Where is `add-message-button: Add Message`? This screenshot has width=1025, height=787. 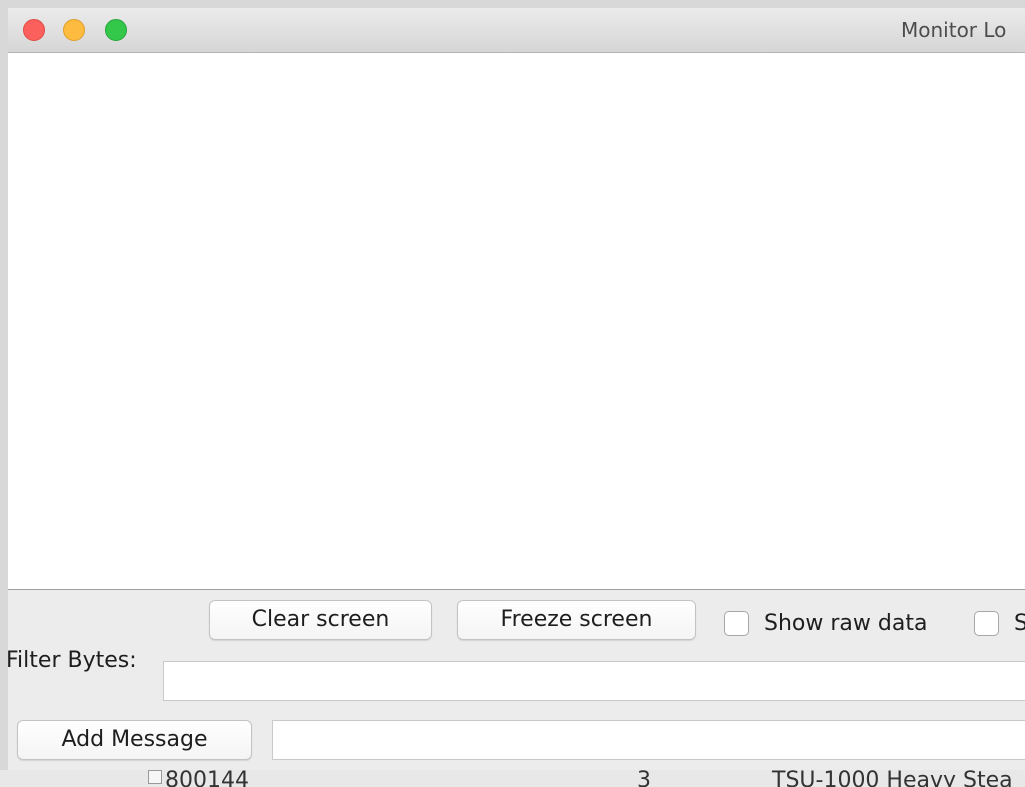
add-message-button: Add Message is located at coordinates (134, 740).